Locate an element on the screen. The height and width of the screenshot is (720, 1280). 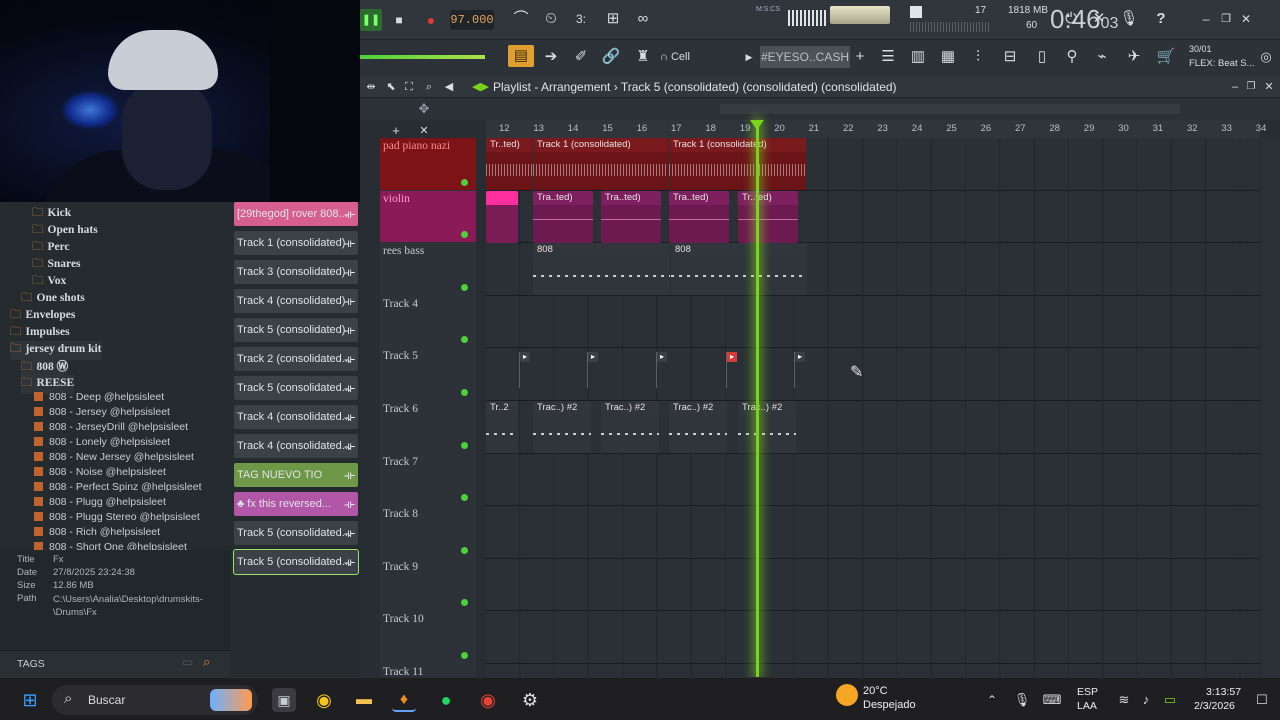
export-icon: ✈ is located at coordinates (1134, 57).